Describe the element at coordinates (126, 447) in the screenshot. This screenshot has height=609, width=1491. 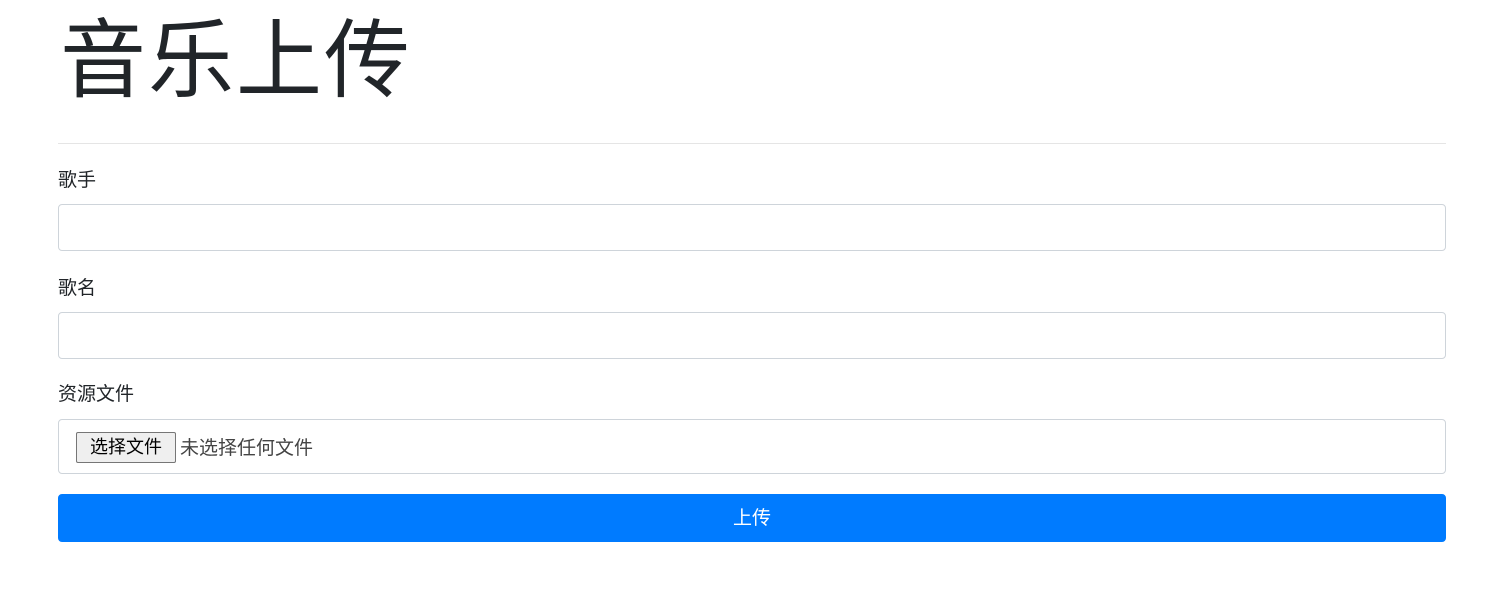
I see `choose-file-button: 选择文件` at that location.